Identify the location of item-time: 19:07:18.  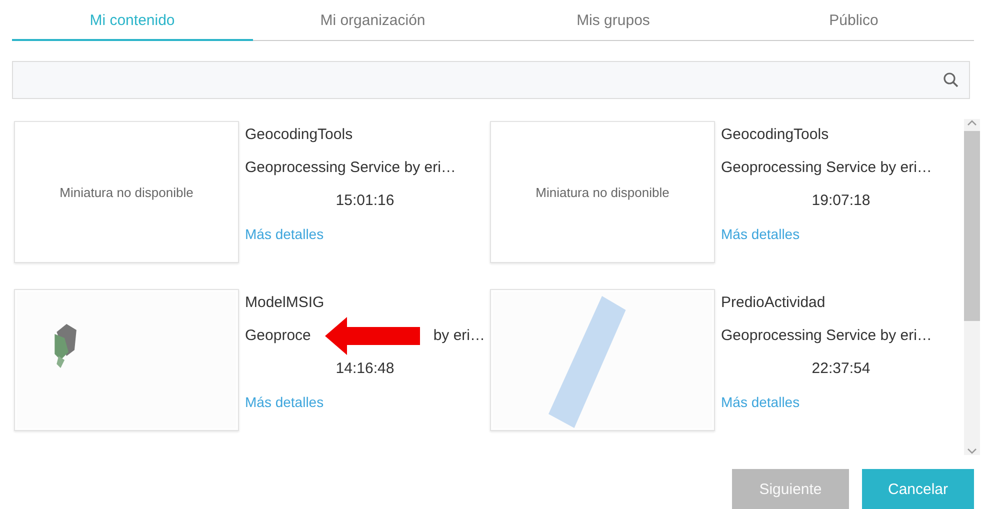
(841, 201).